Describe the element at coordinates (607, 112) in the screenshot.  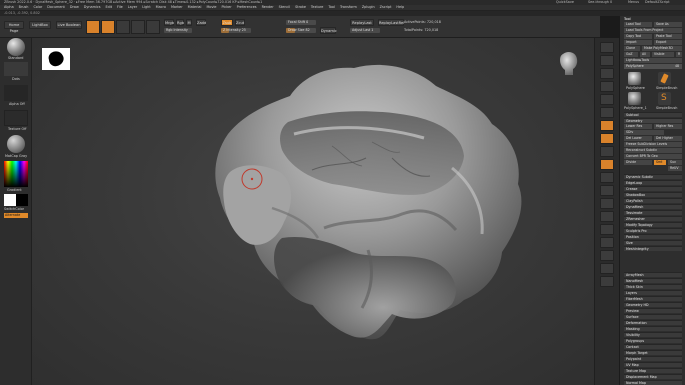
I see `aahalf-button` at that location.